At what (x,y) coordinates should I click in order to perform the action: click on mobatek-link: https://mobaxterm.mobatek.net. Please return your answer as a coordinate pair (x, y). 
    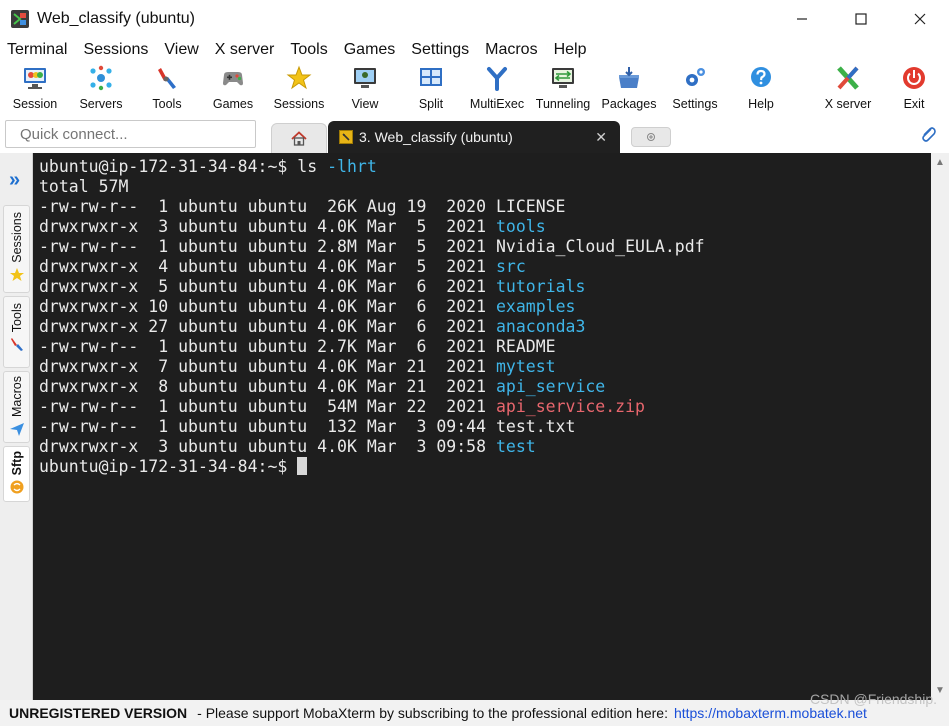
    Looking at the image, I should click on (770, 713).